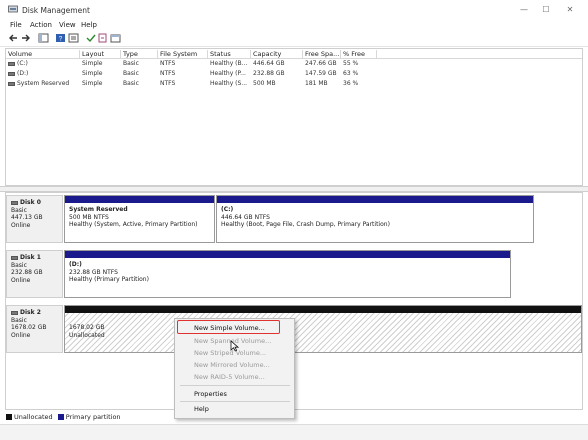 Image resolution: width=588 pixels, height=440 pixels. What do you see at coordinates (264, 83) in the screenshot?
I see `cell-capacity: 500 MB` at bounding box center [264, 83].